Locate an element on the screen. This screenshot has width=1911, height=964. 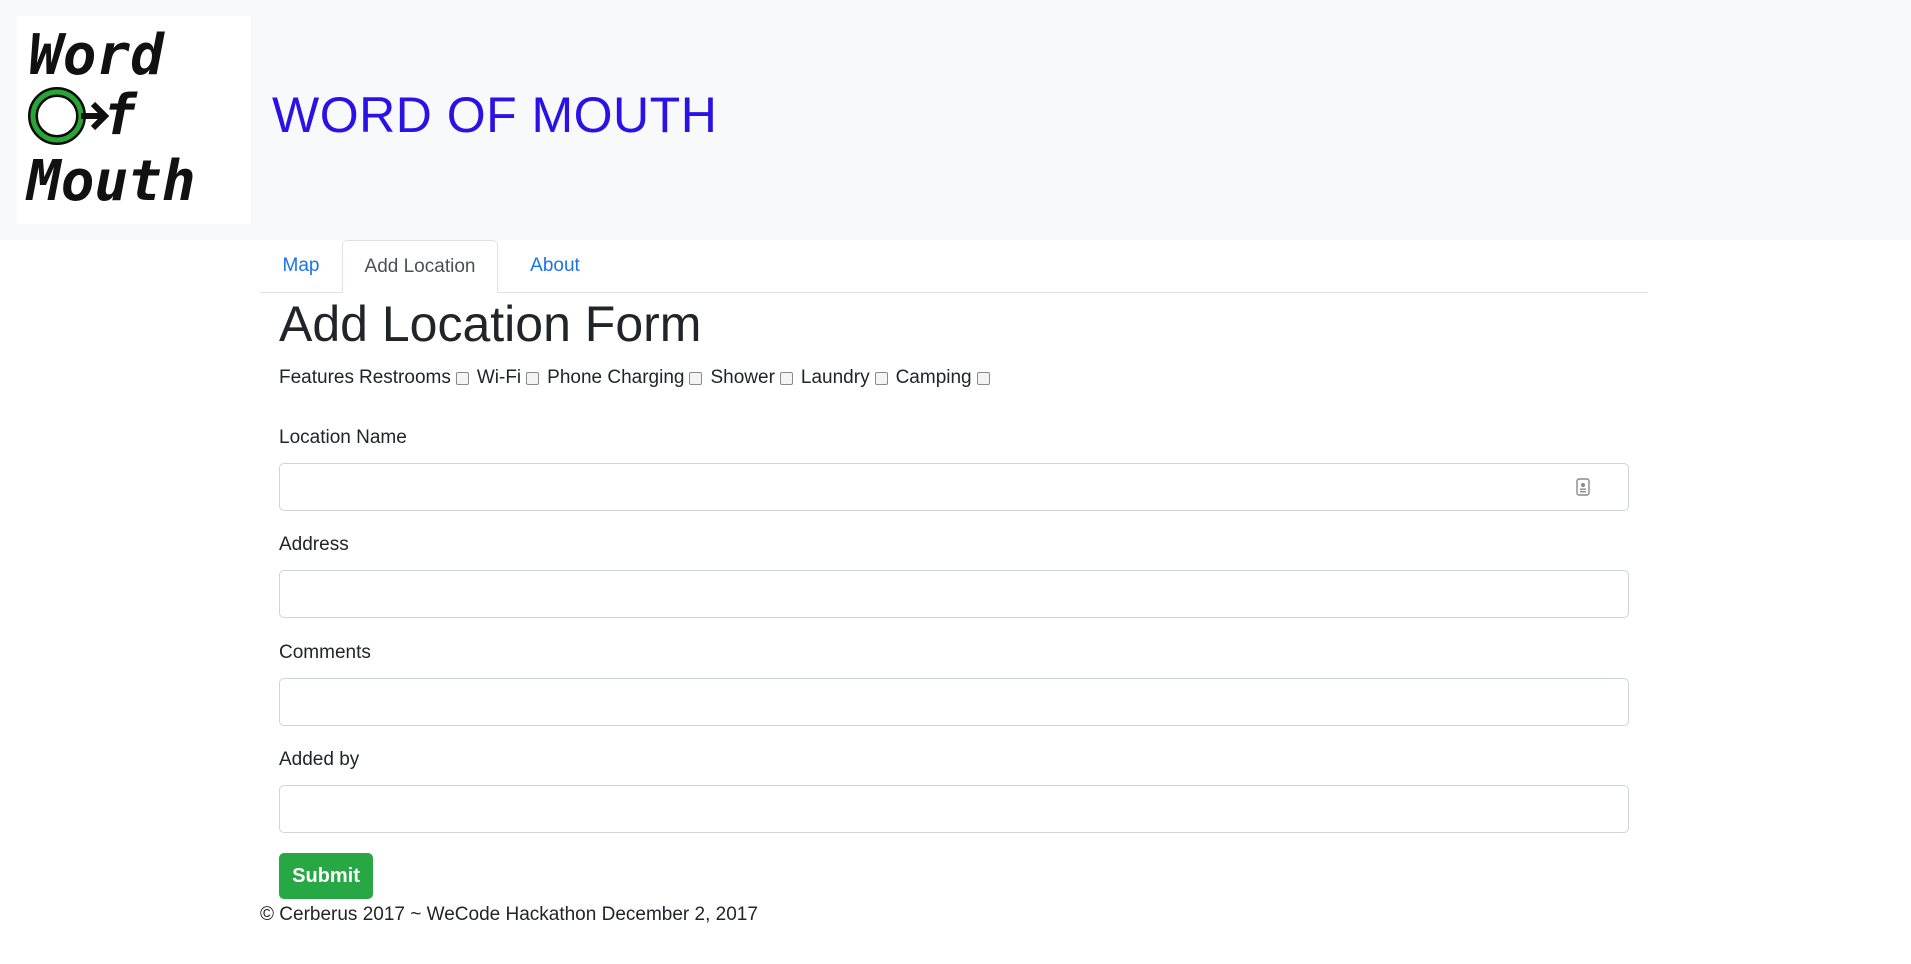
location-name-label: Location Name is located at coordinates (343, 437).